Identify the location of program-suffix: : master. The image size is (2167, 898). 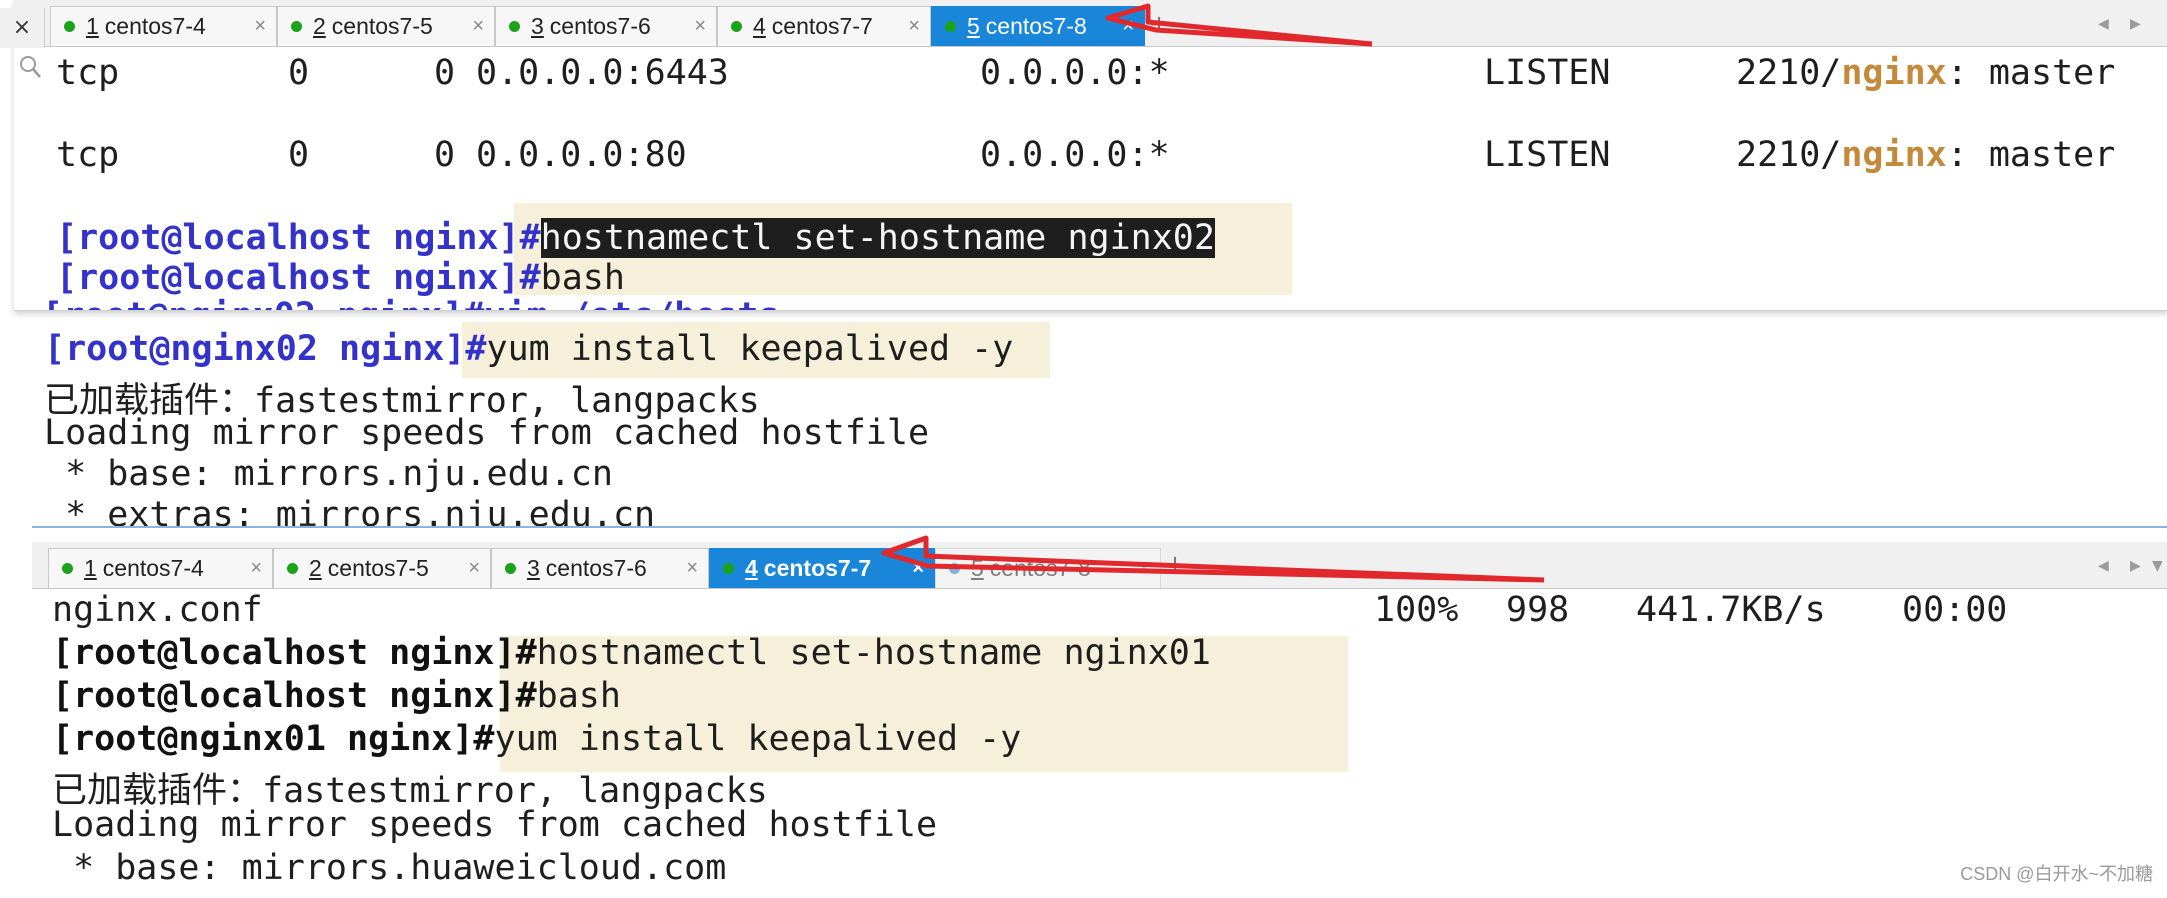
(2031, 155).